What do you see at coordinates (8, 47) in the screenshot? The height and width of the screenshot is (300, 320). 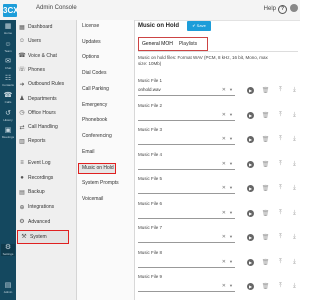 I see `rail-item-1: ☺ Team` at bounding box center [8, 47].